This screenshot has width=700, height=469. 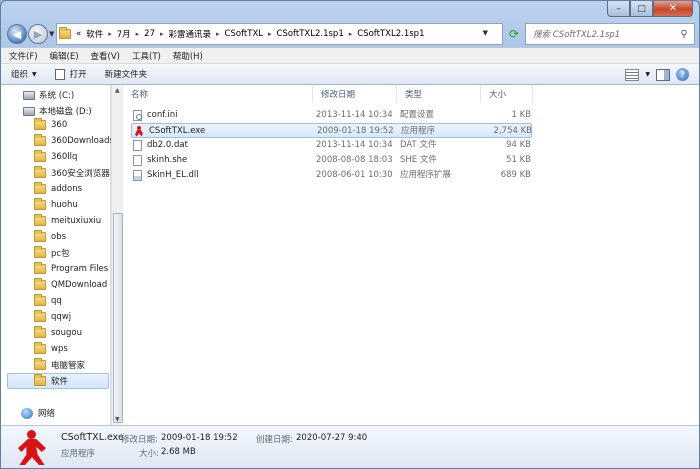 What do you see at coordinates (274, 440) in the screenshot?
I see `details-created-label: 创建日期:` at bounding box center [274, 440].